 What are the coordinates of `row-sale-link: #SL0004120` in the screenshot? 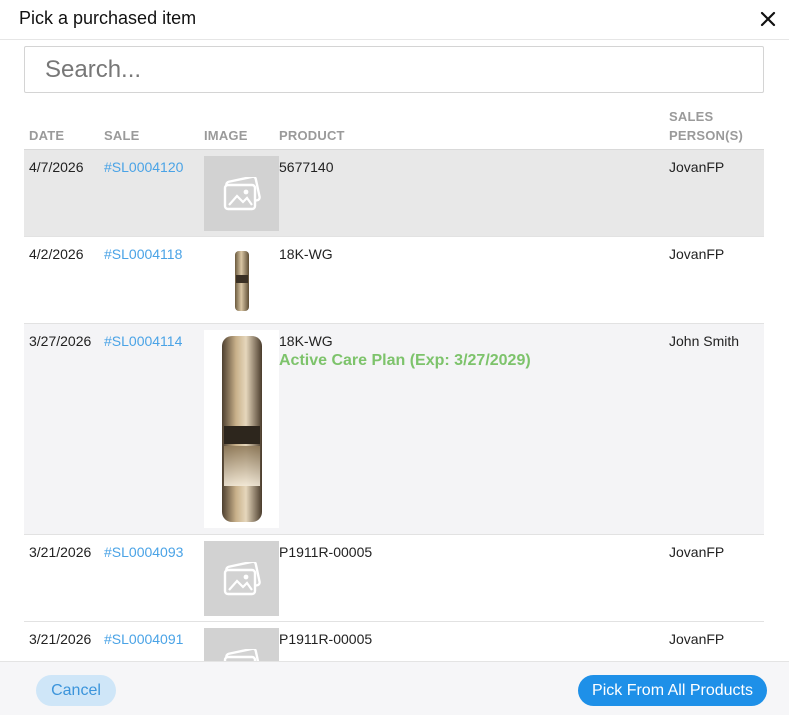 It's located at (143, 167).